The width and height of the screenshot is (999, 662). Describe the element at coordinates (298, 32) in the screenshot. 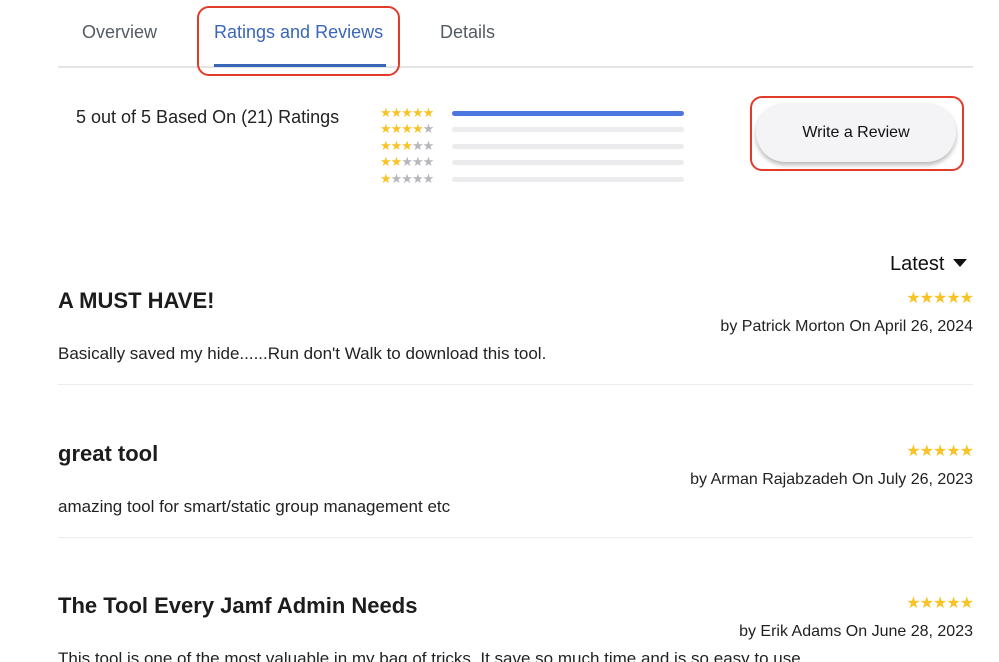

I see `tab-ratings-and-reviews: Ratings and Reviews` at that location.